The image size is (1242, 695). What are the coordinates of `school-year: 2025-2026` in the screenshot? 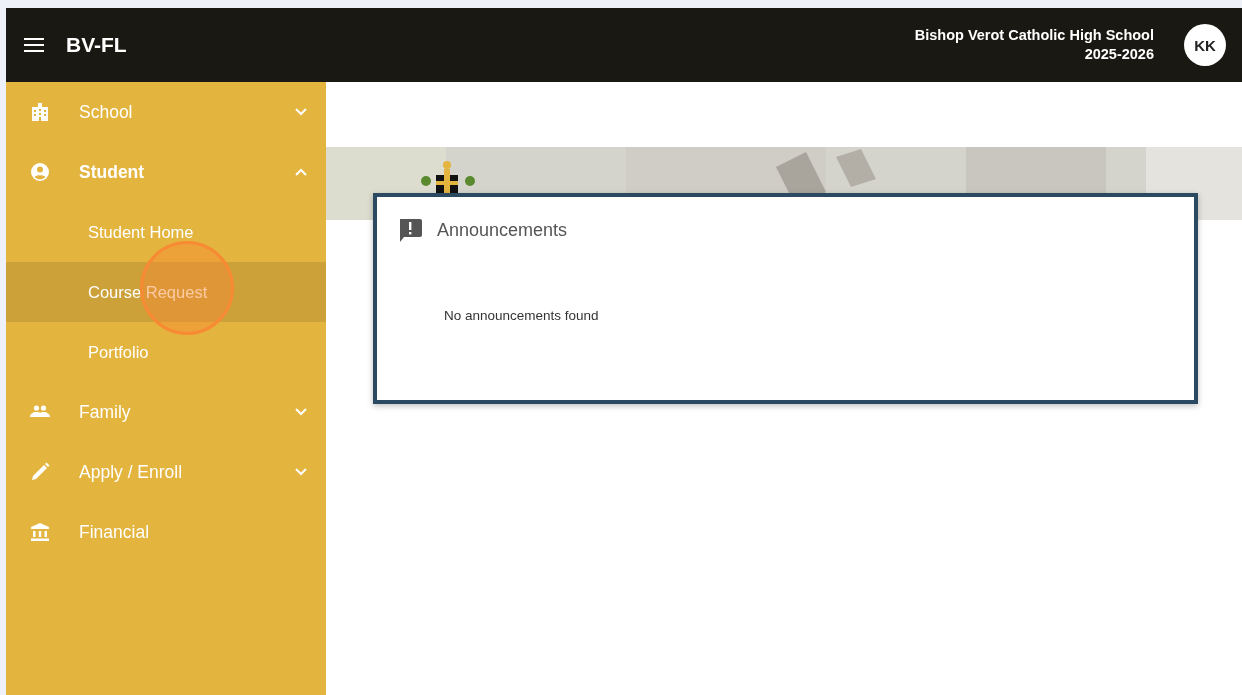 It's located at (1118, 54).